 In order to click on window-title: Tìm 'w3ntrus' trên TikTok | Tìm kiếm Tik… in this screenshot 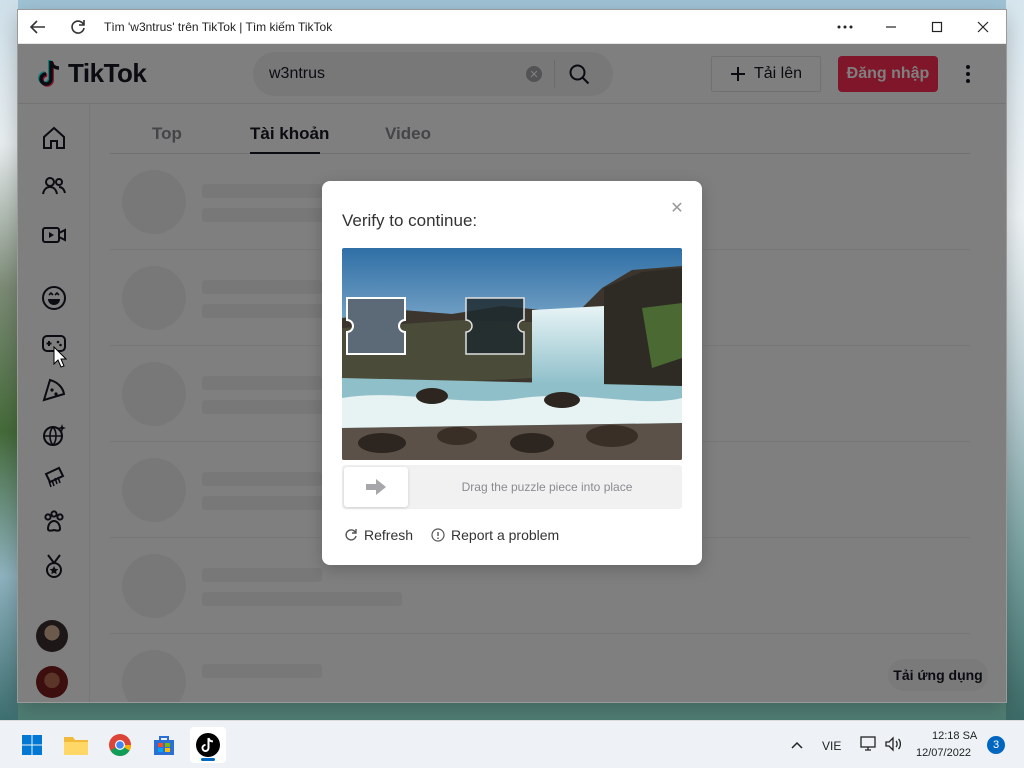, I will do `click(218, 26)`.